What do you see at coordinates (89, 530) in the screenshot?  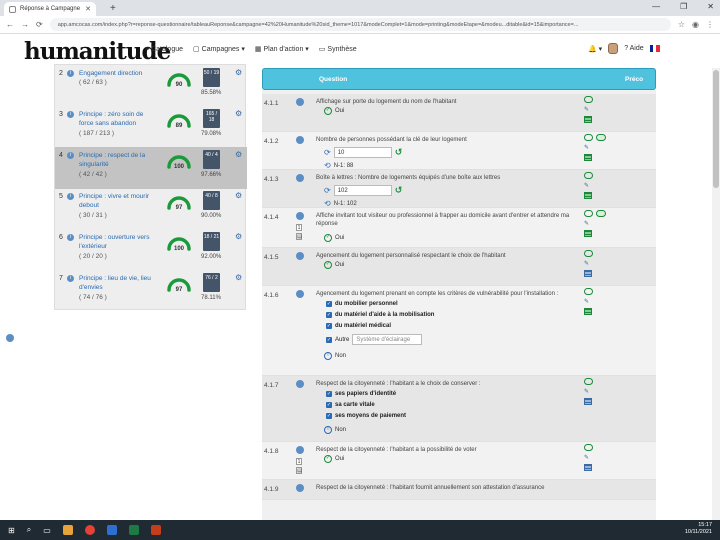 I see `chrome-icon` at bounding box center [89, 530].